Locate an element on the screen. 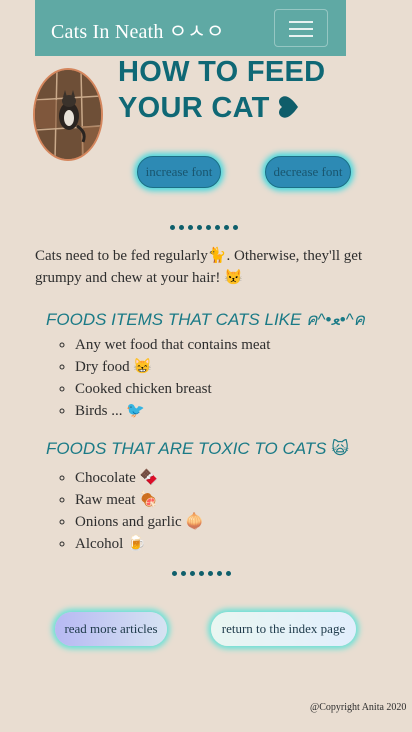 This screenshot has height=732, width=412. list-item: Birds ... 🐦 is located at coordinates (172, 411).